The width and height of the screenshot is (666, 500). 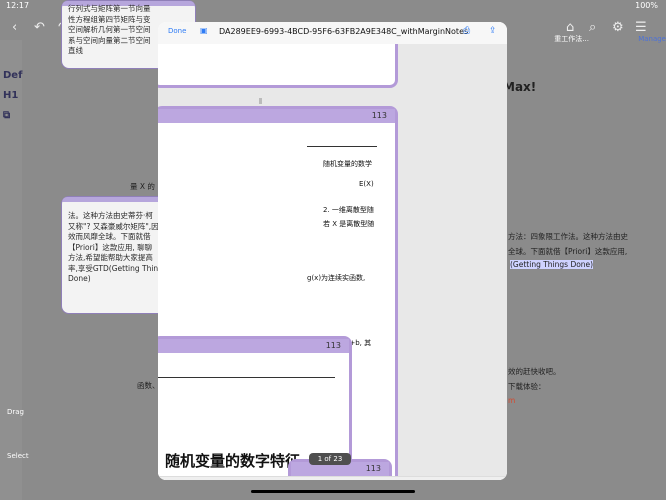 What do you see at coordinates (570, 27) in the screenshot?
I see `toolbar-icon-1: ⌂` at bounding box center [570, 27].